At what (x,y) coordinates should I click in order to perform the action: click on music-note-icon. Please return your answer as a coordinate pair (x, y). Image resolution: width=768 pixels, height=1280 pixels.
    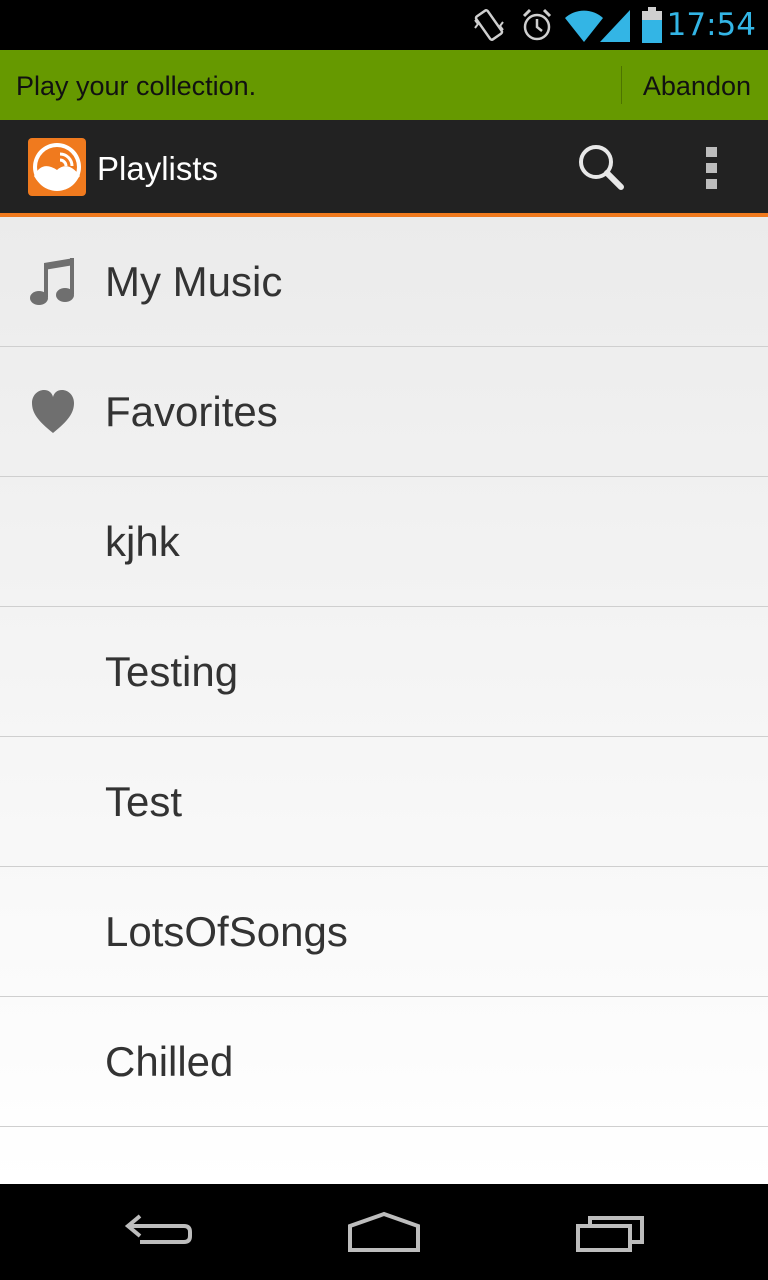
    Looking at the image, I should click on (52, 281).